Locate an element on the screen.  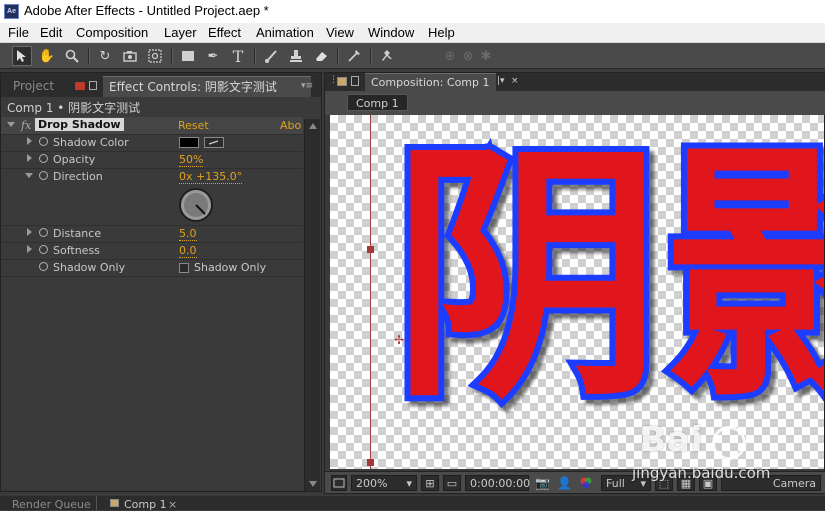
property-row-distance: Distance 5.0 is located at coordinates (152, 234).